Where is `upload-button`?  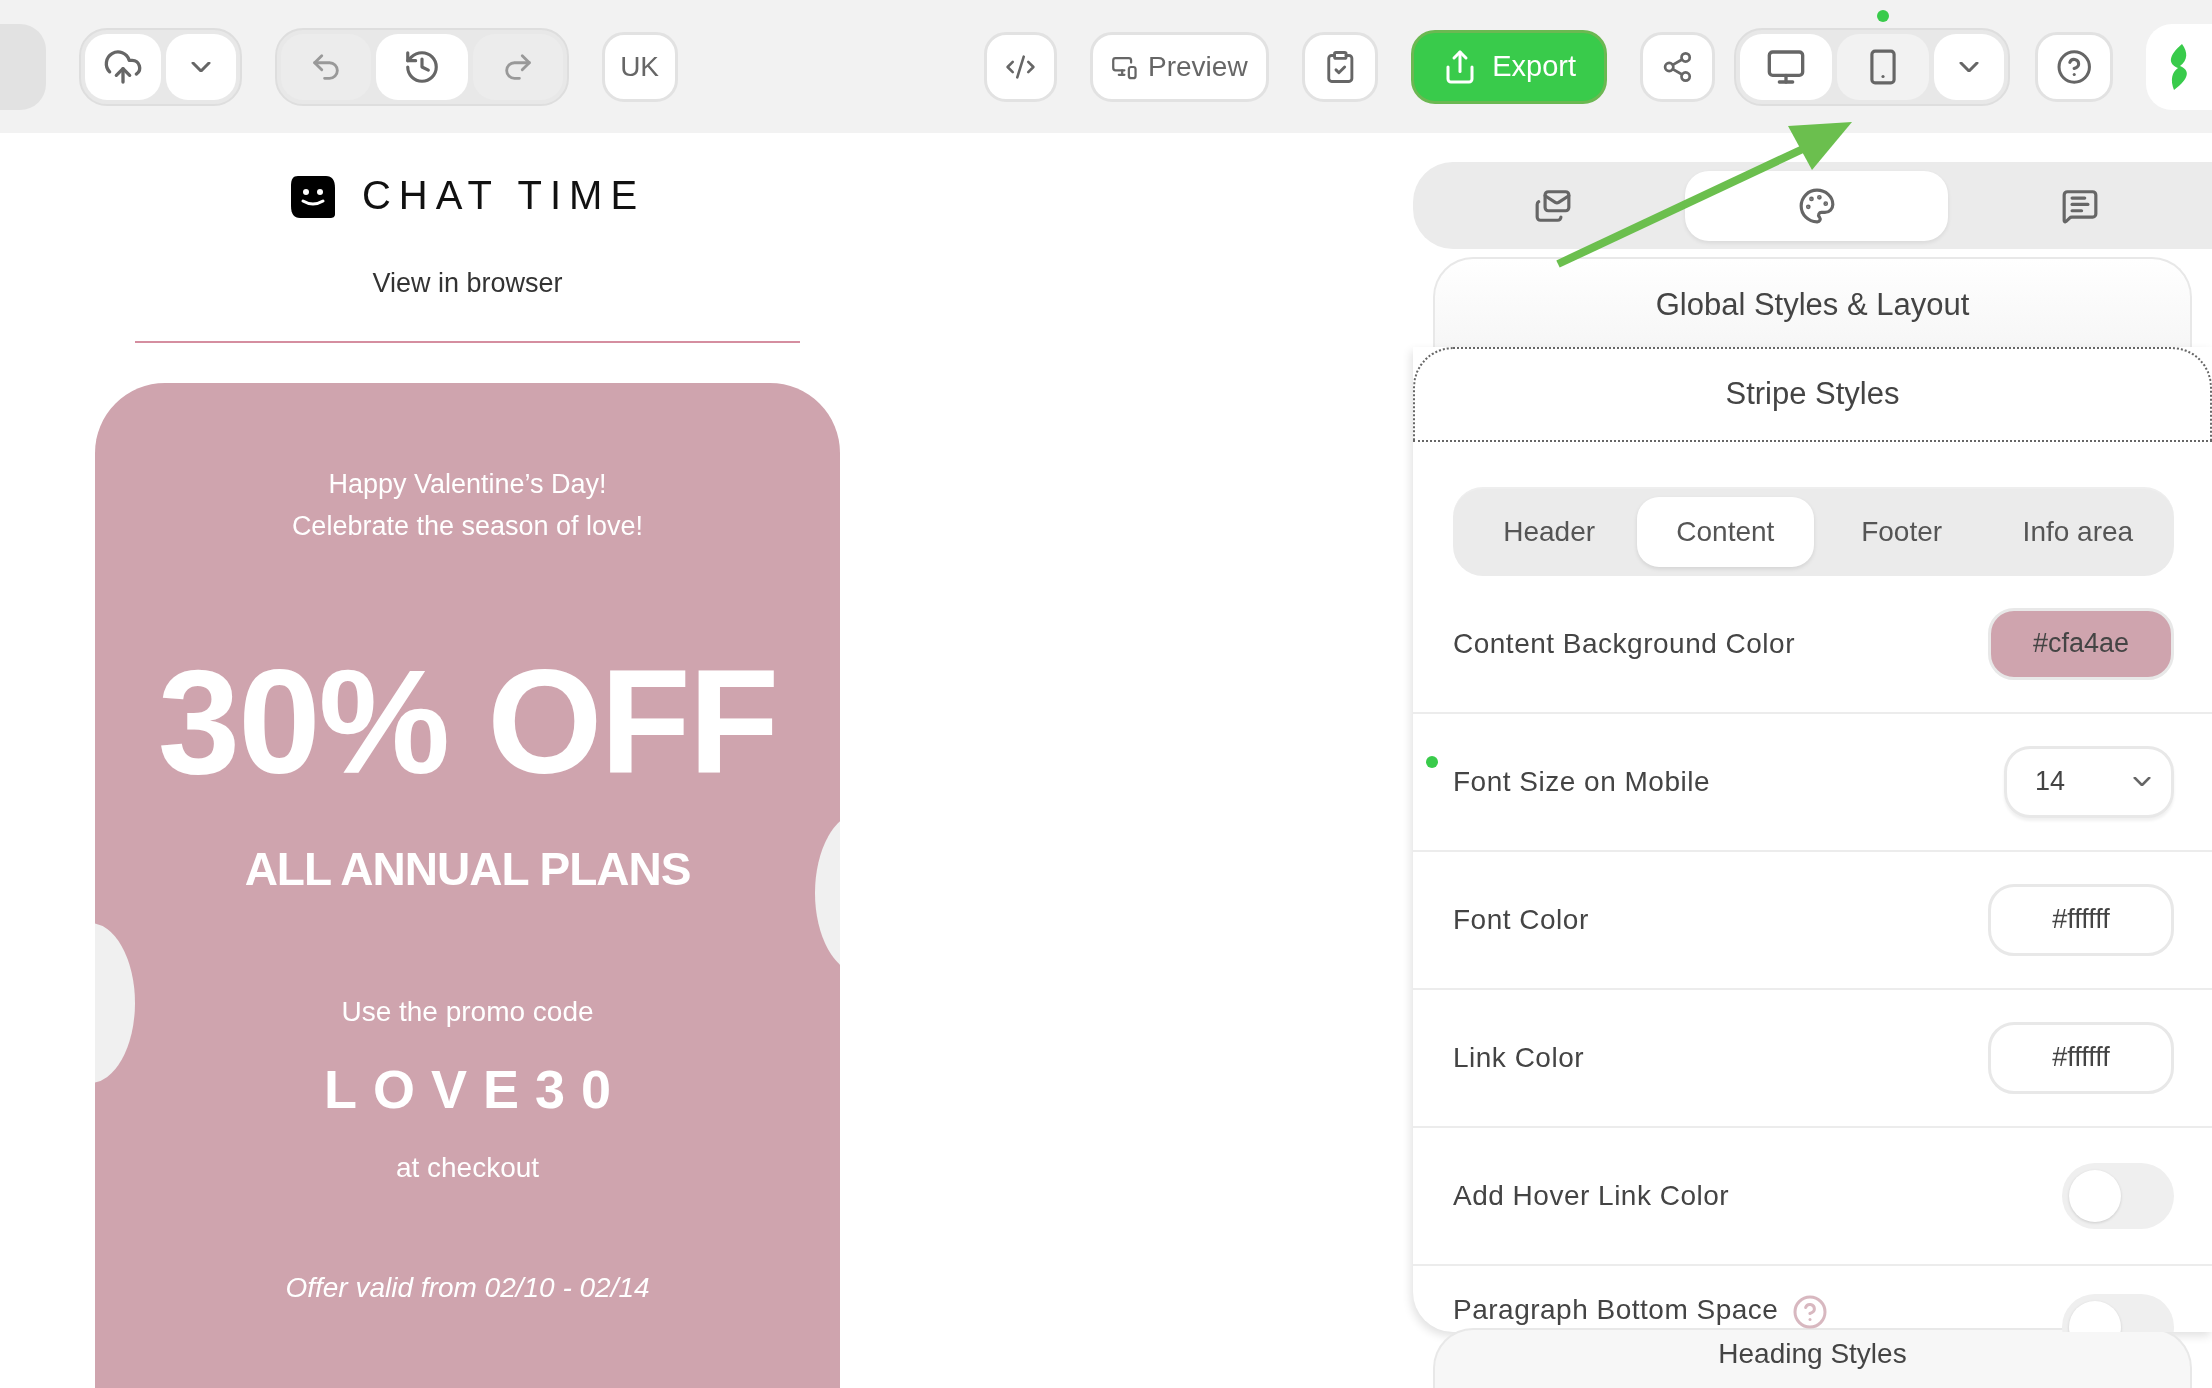 upload-button is located at coordinates (122, 66).